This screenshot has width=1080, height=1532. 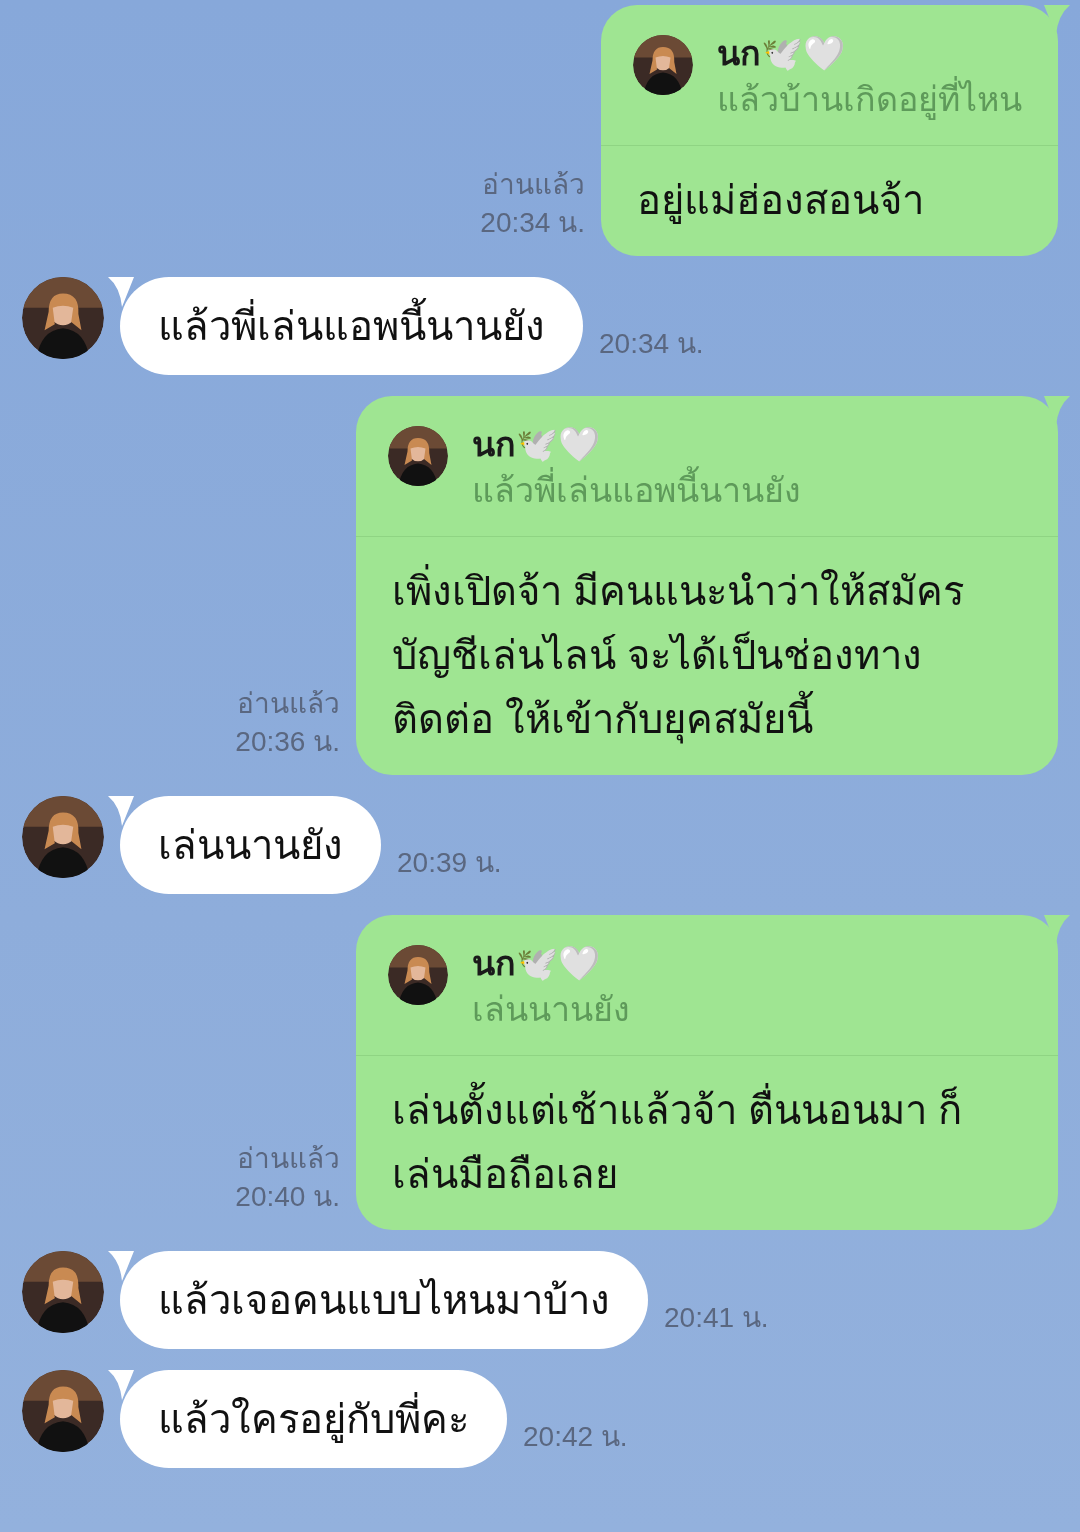 What do you see at coordinates (313, 1419) in the screenshot?
I see `message-text: แล้วใครอยู่กับพี่คะ` at bounding box center [313, 1419].